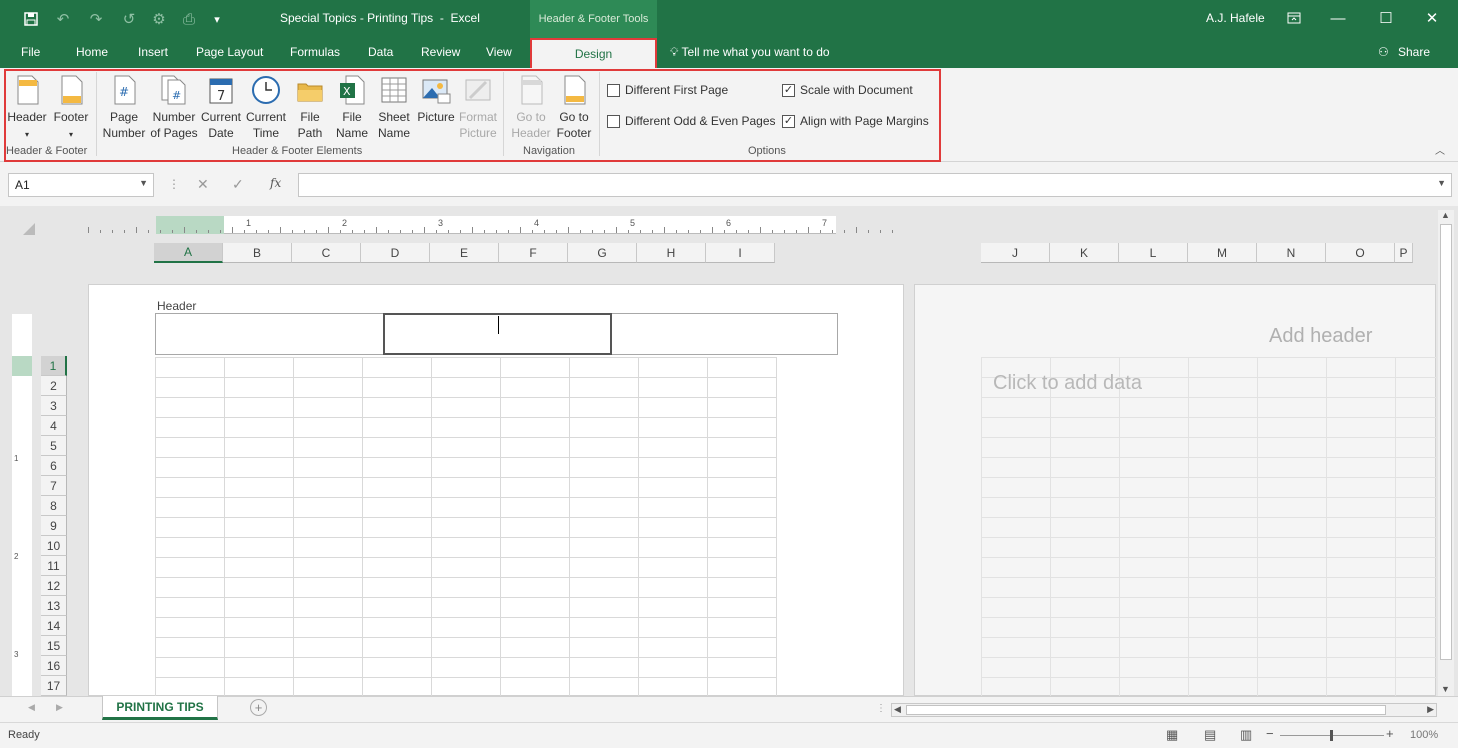 Image resolution: width=1458 pixels, height=748 pixels. Describe the element at coordinates (1390, 733) in the screenshot. I see `zoom-in-icon: +` at that location.